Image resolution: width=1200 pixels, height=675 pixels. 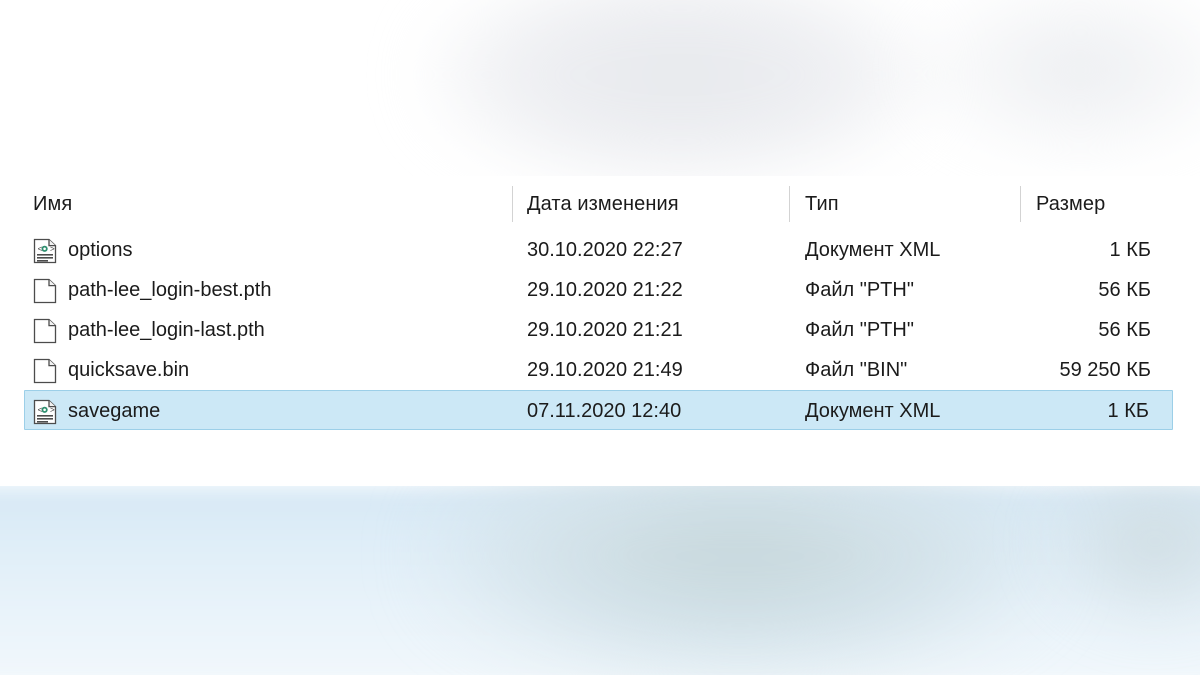 I want to click on file-size: 59 250 КБ, so click(x=1105, y=370).